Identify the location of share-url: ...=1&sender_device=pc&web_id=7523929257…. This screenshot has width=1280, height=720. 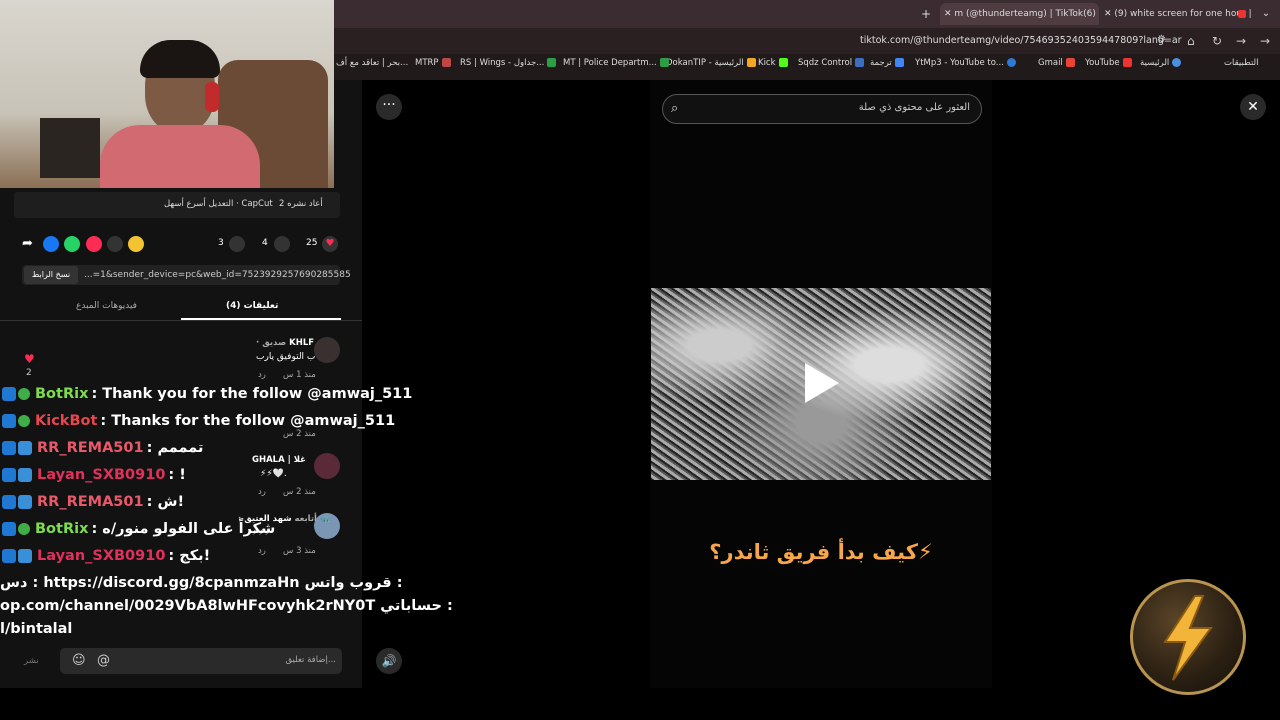
(217, 275).